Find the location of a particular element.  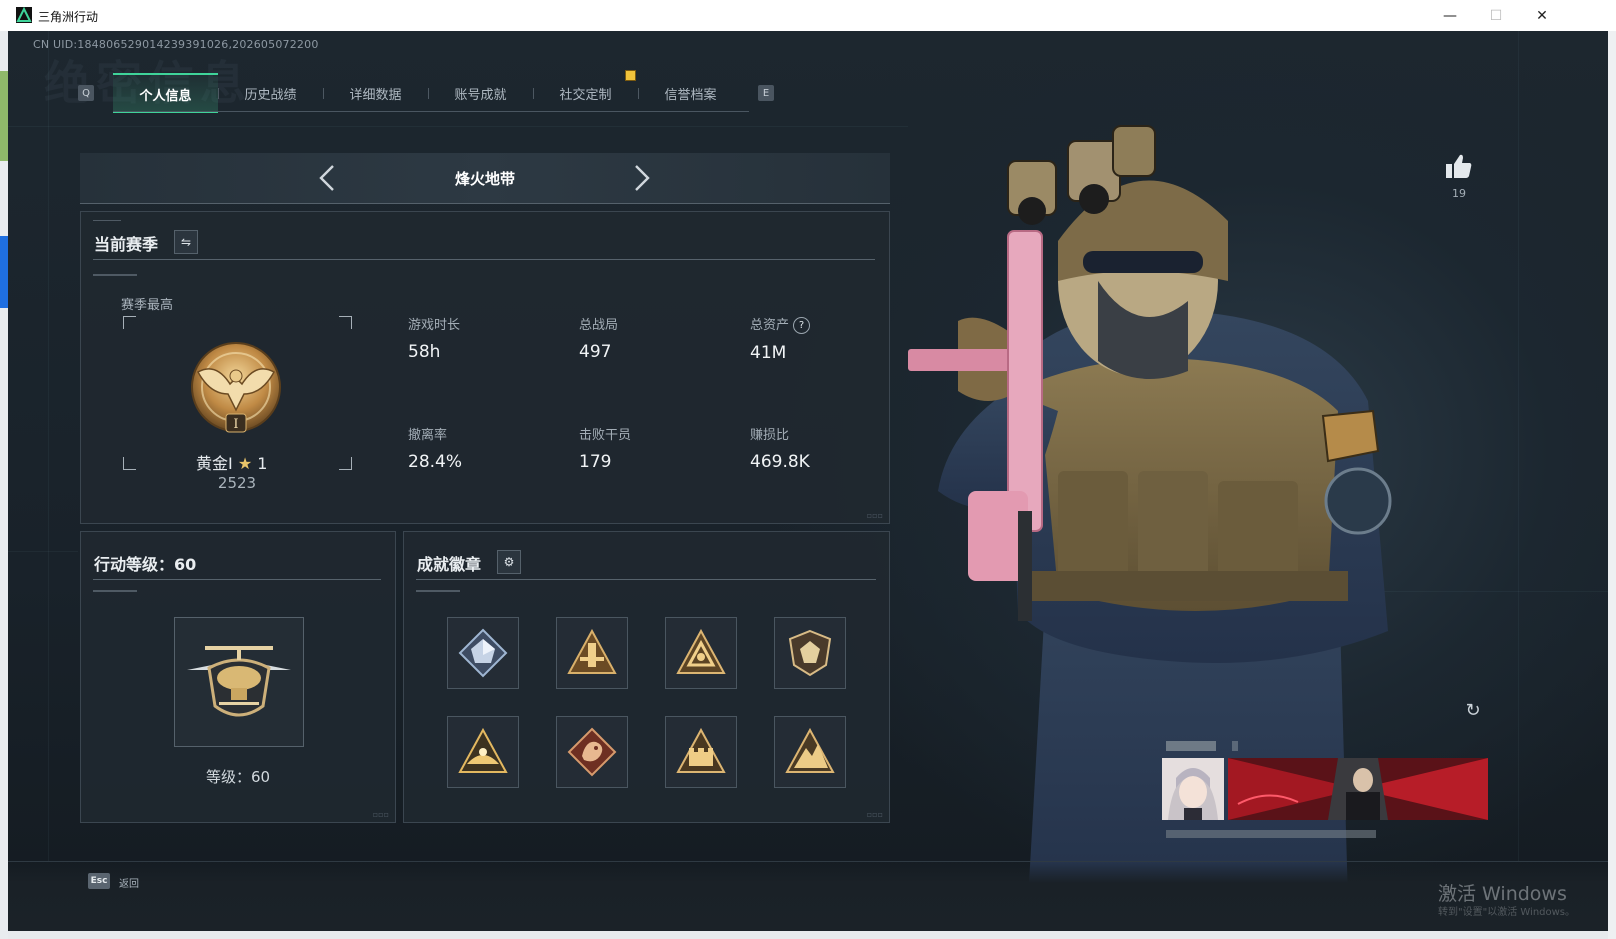

mode-prev-button is located at coordinates (327, 178).